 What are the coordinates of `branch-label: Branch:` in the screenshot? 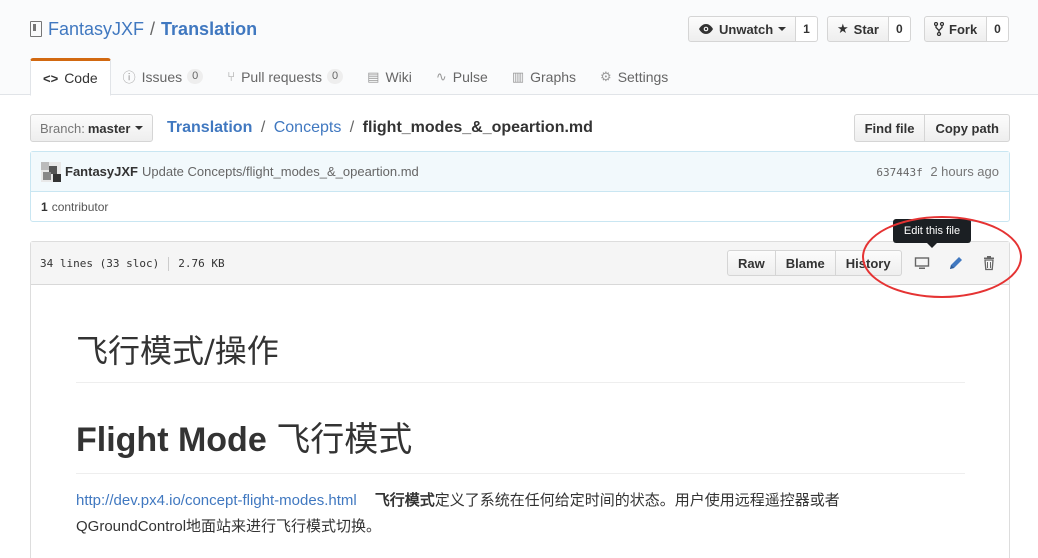 It's located at (62, 128).